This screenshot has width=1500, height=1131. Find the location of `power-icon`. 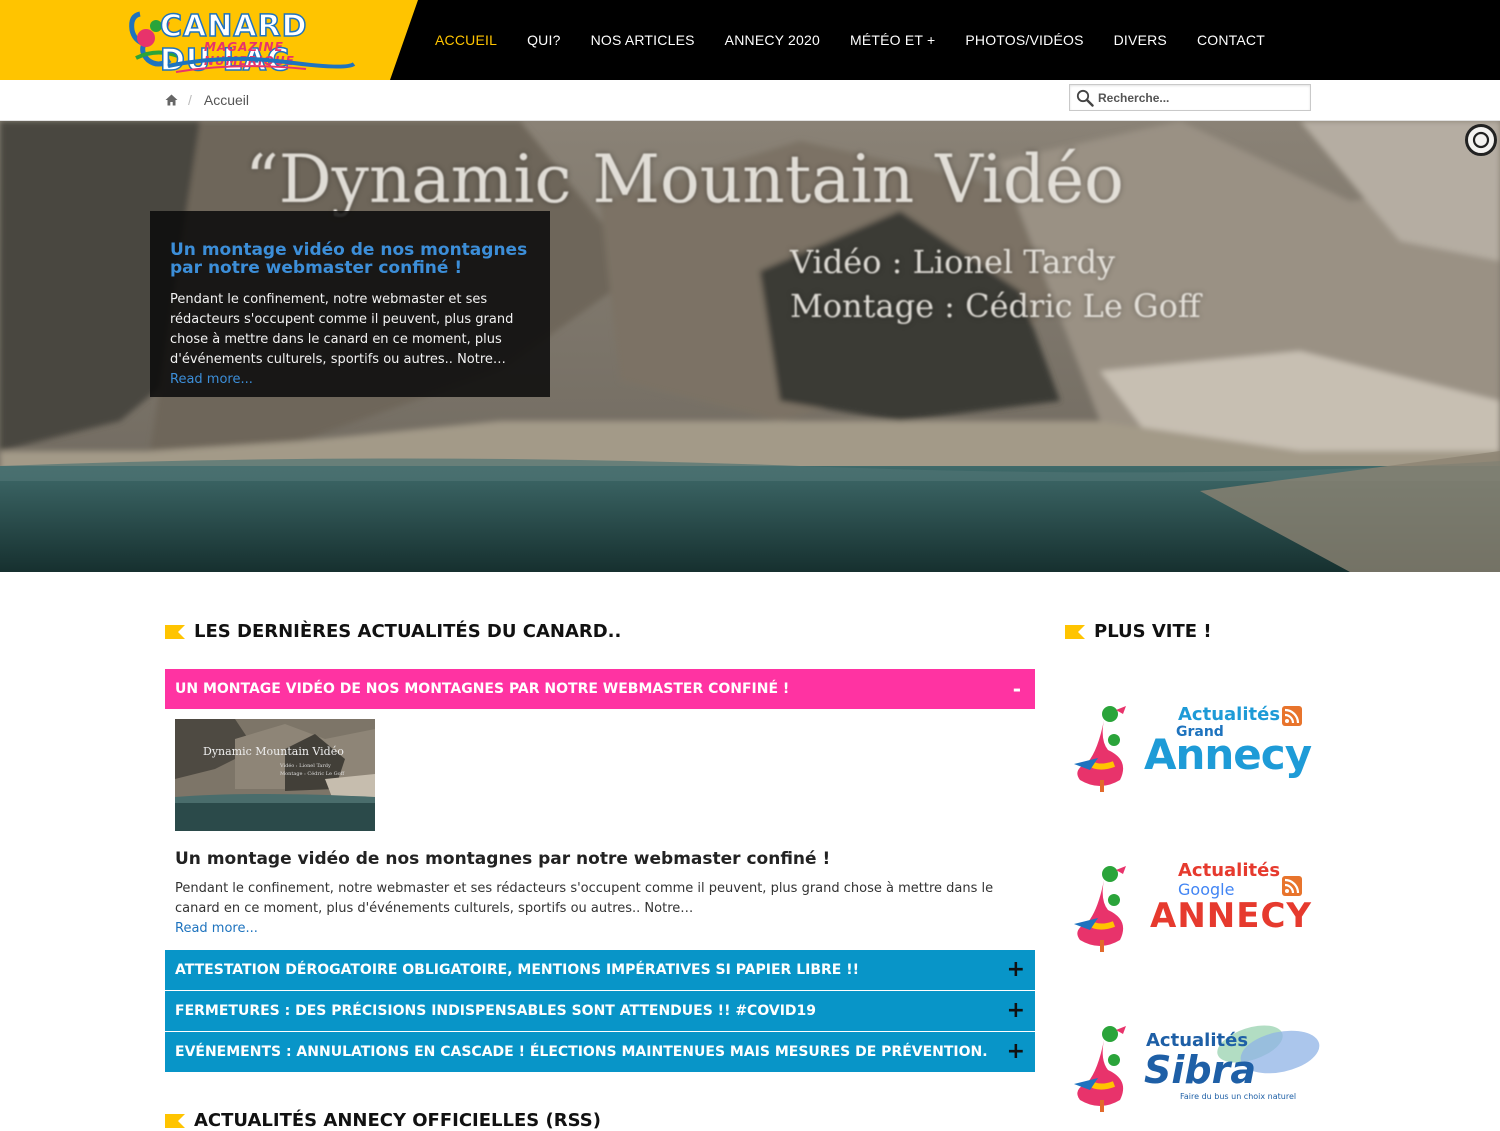

power-icon is located at coordinates (1481, 140).